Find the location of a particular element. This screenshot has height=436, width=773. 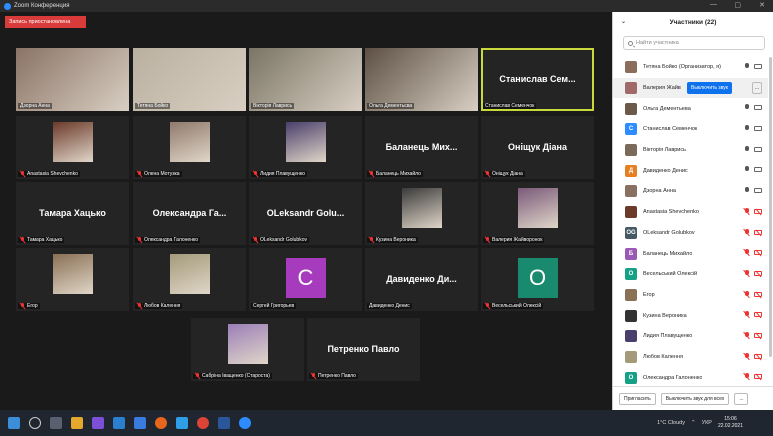

search-participant-input: Найти участника is located at coordinates (694, 43).